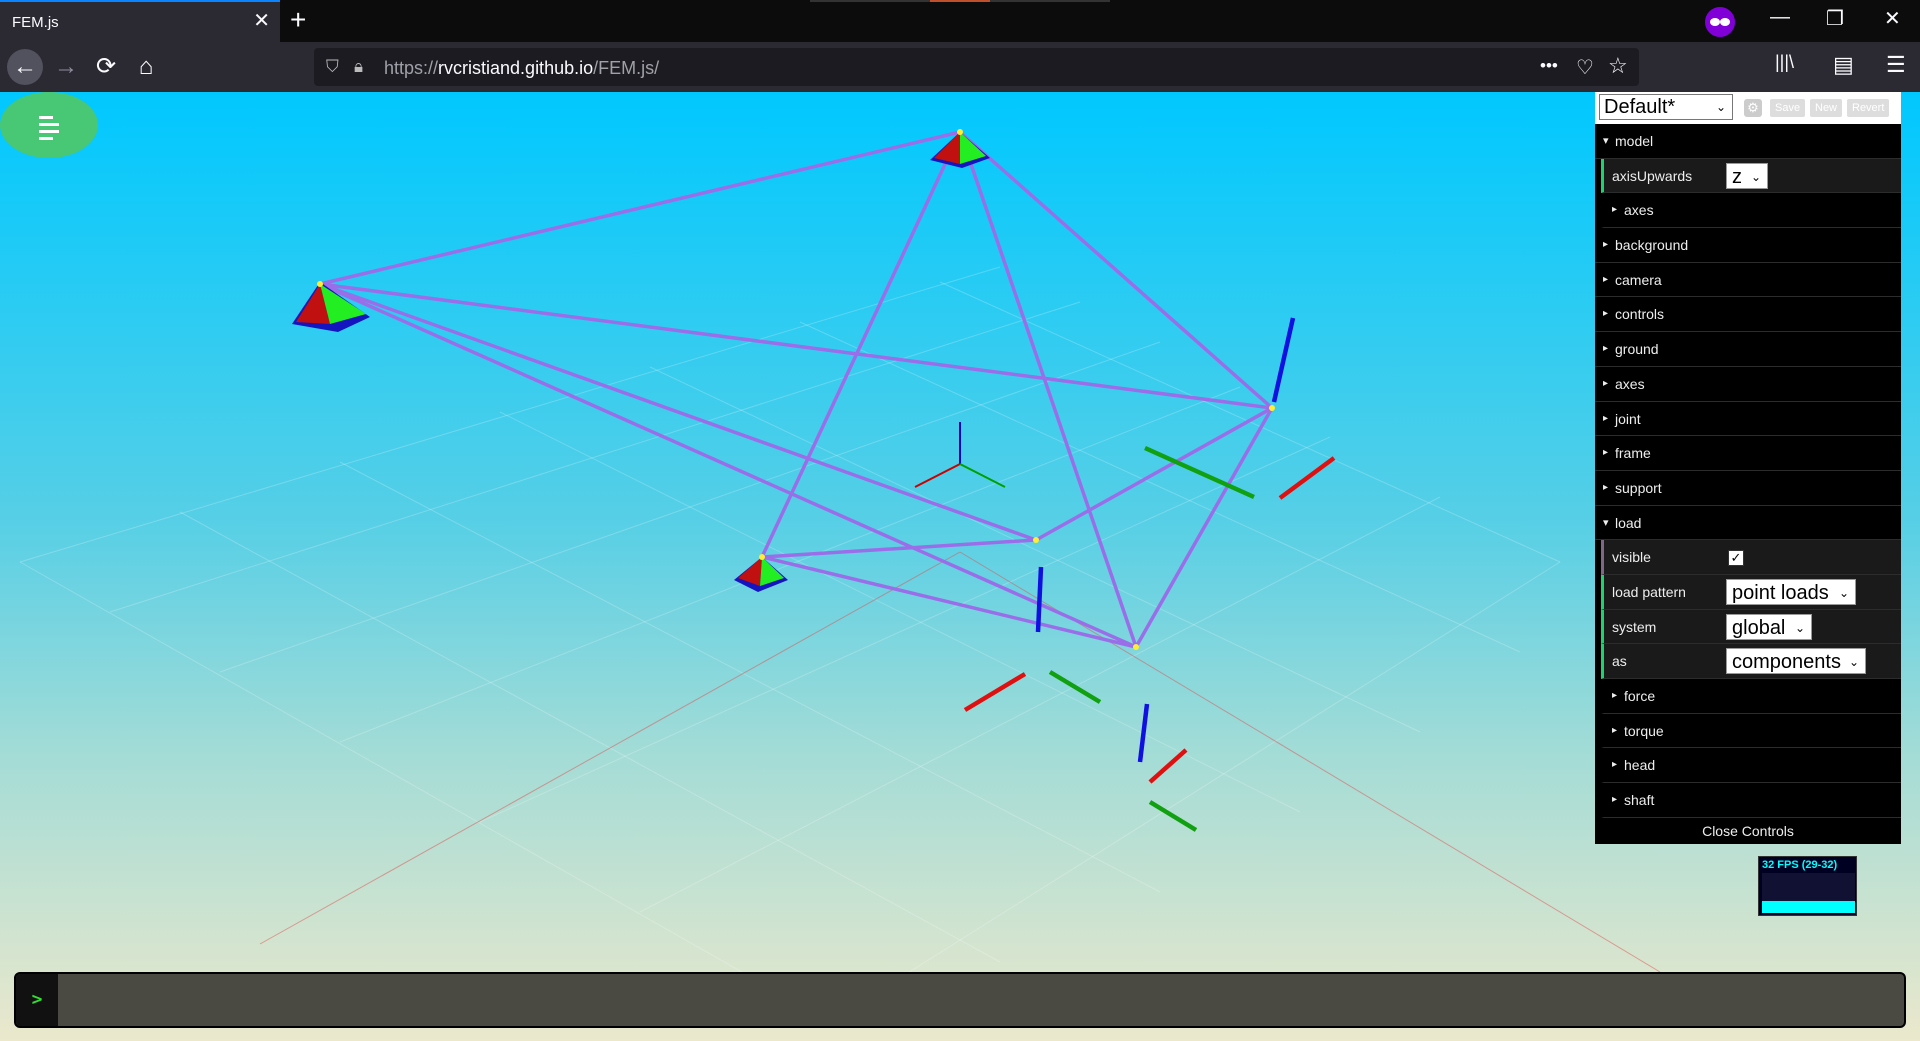 This screenshot has width=1920, height=1041. Describe the element at coordinates (146, 67) in the screenshot. I see `home-button: ⌂` at that location.